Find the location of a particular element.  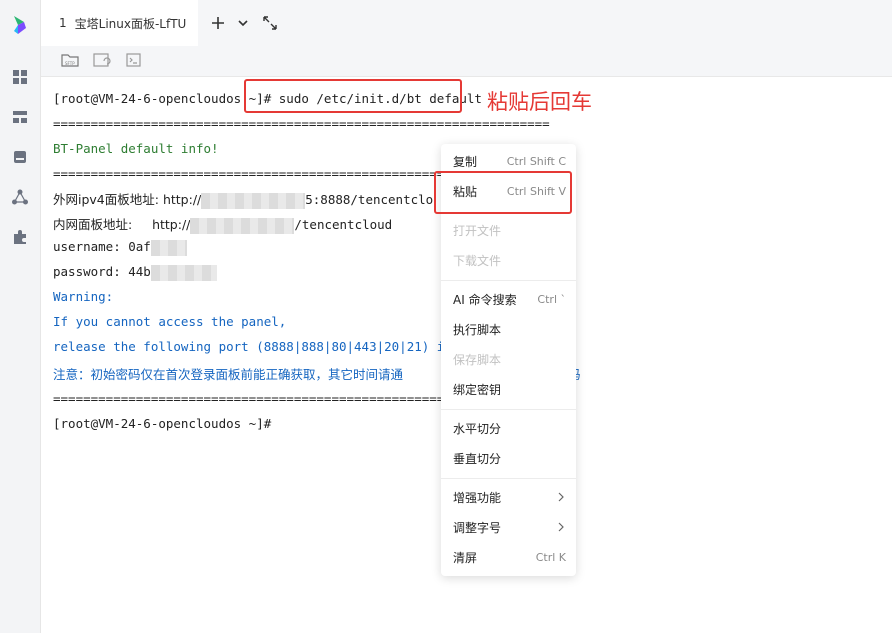

network-icon is located at coordinates (20, 197).